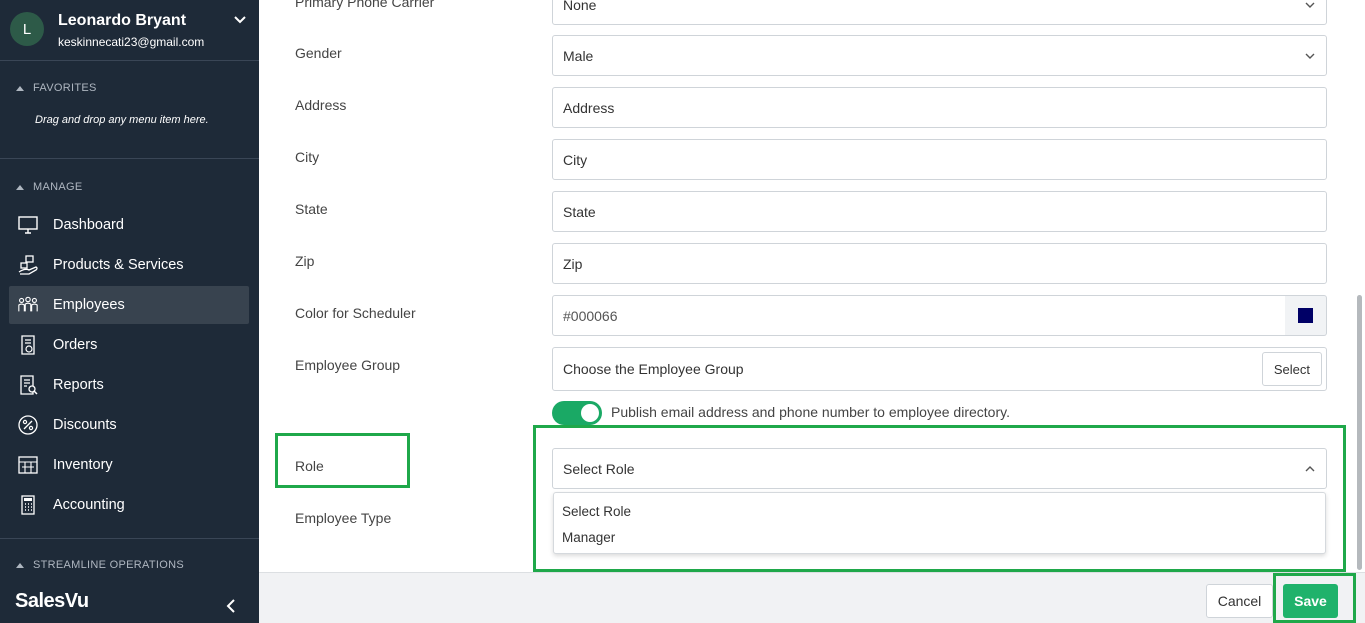 The height and width of the screenshot is (623, 1365). Describe the element at coordinates (88, 225) in the screenshot. I see `sidebar-item-label: Dashboard` at that location.